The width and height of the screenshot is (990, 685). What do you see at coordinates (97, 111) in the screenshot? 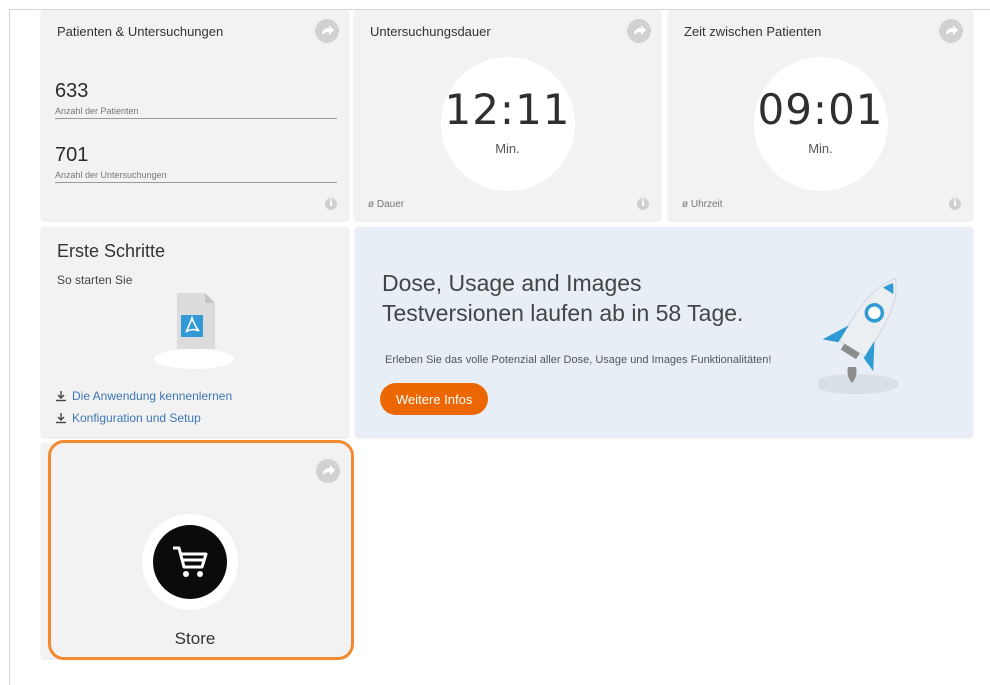
I see `patients-count-label: Anzahl der Patienten` at bounding box center [97, 111].